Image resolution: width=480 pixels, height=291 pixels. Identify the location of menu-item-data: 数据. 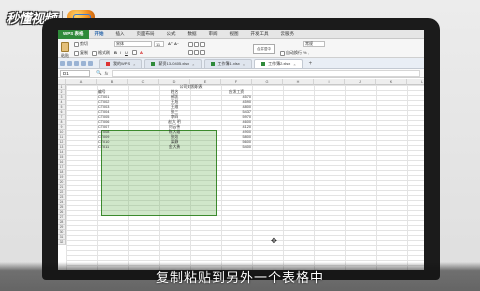
(192, 34).